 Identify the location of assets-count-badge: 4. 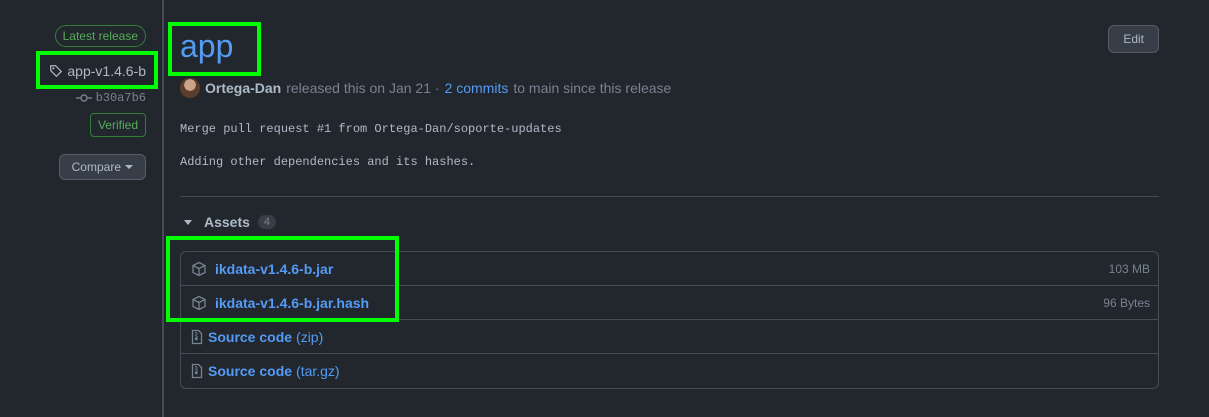
(267, 222).